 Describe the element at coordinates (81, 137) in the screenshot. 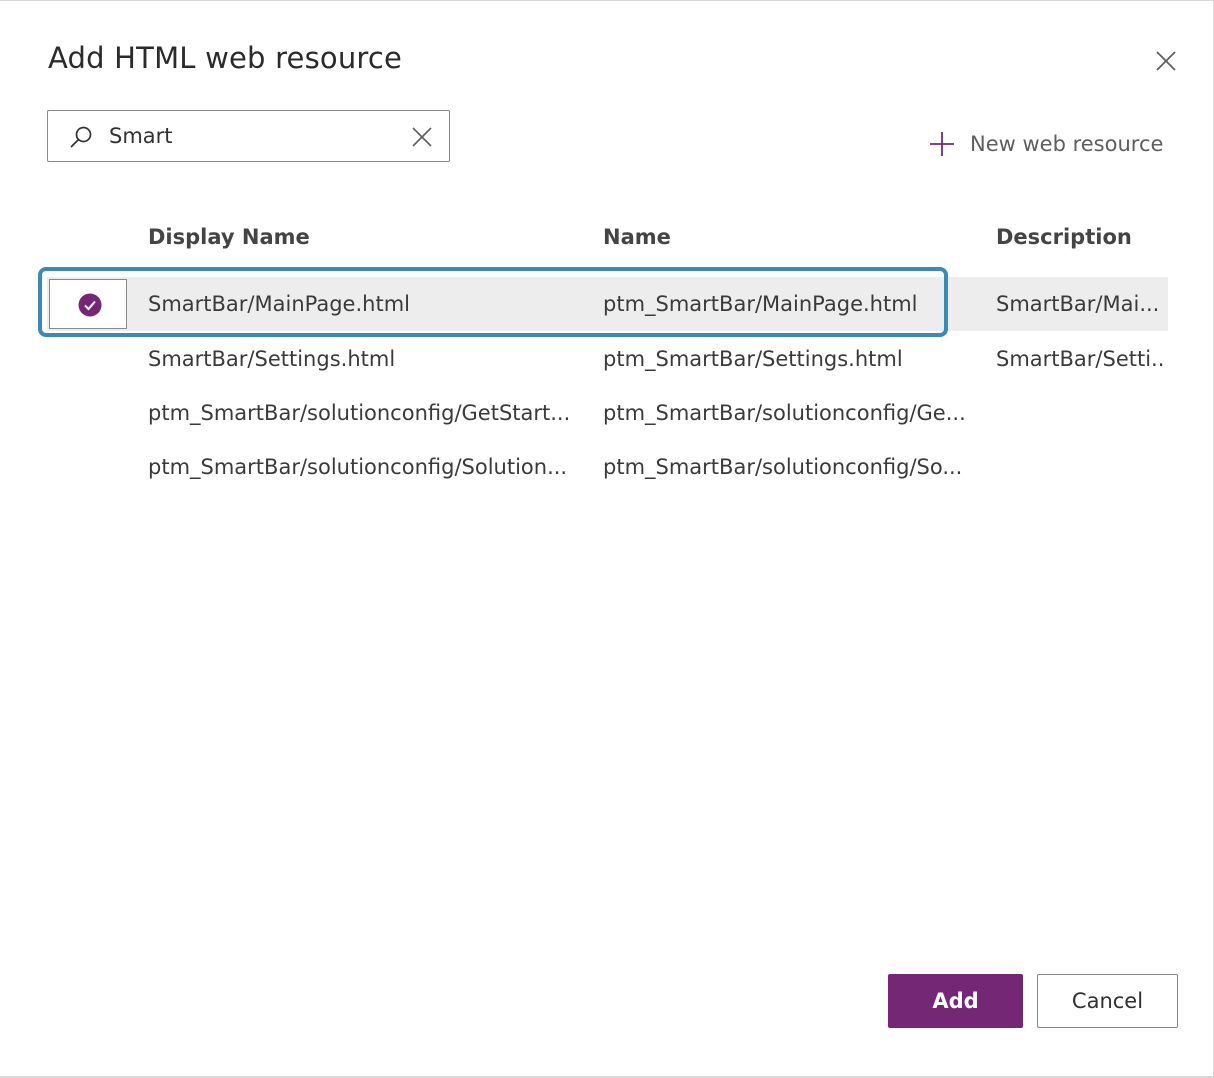

I see `search-icon` at that location.